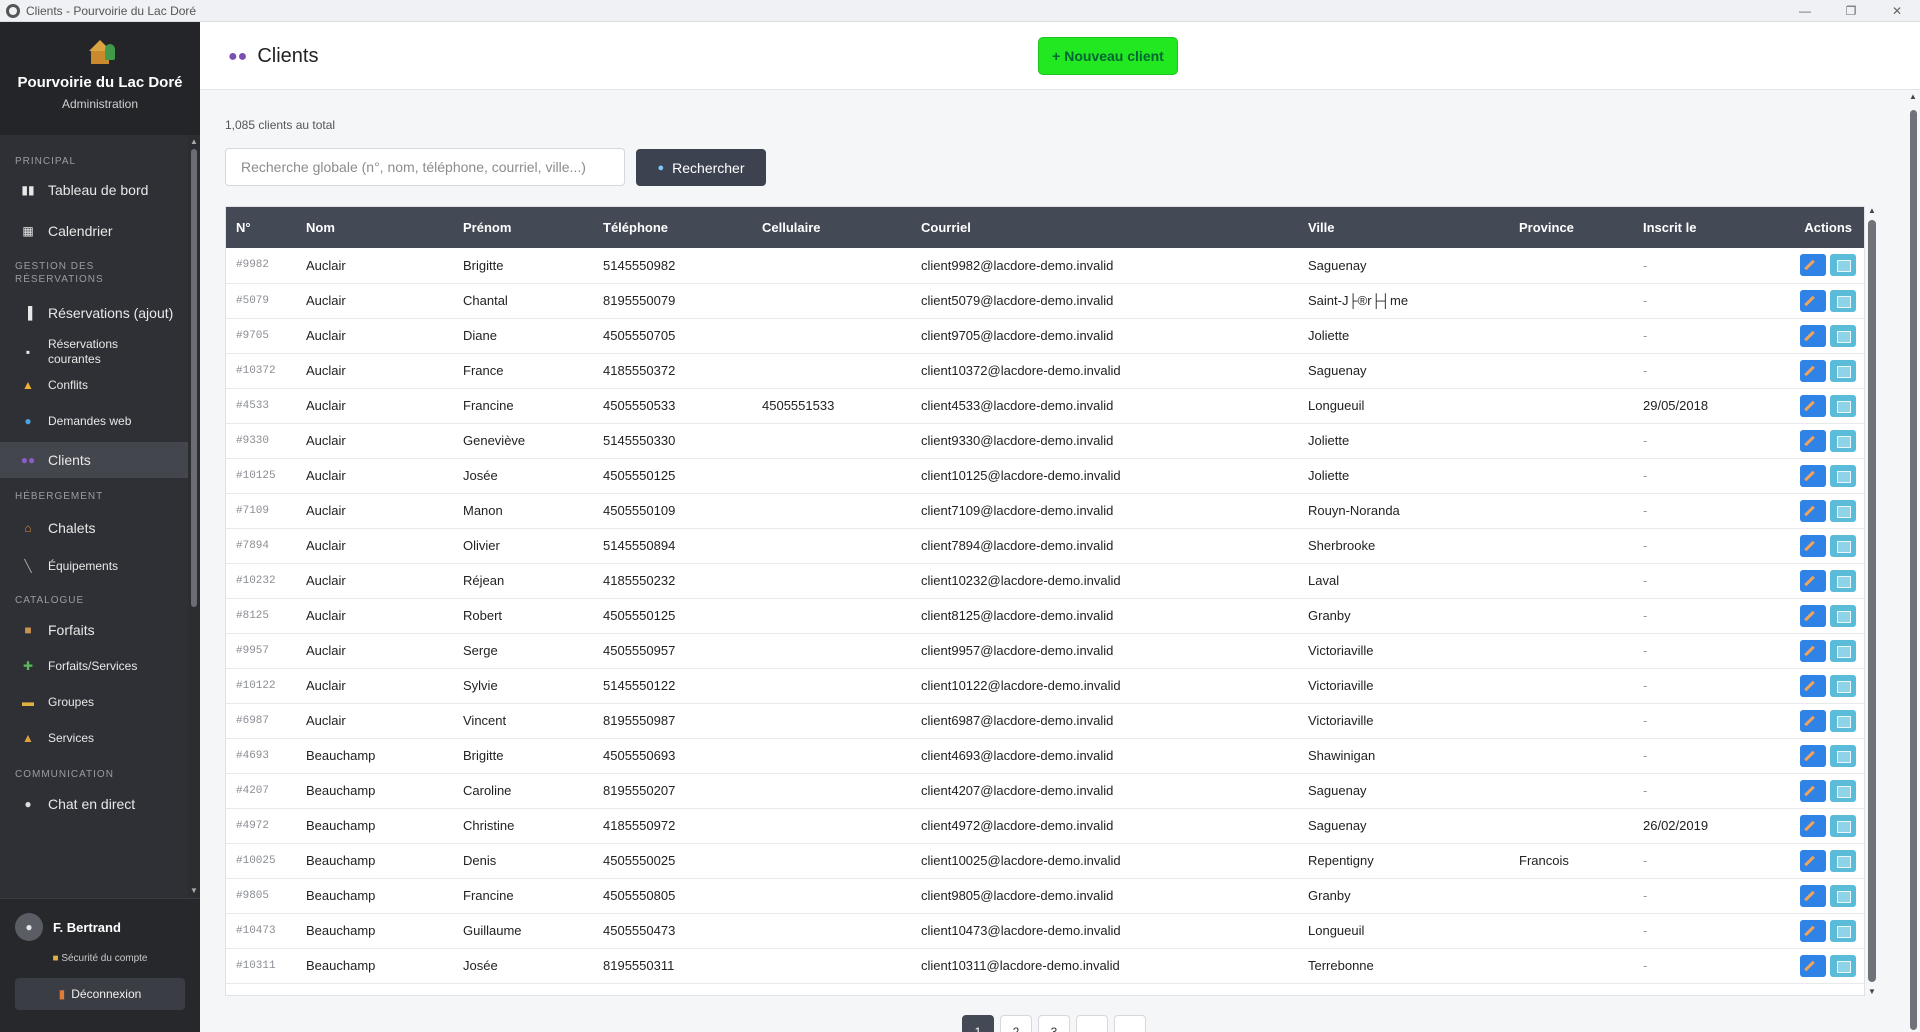  What do you see at coordinates (1913, 570) in the screenshot?
I see `page-scroll-thumb` at bounding box center [1913, 570].